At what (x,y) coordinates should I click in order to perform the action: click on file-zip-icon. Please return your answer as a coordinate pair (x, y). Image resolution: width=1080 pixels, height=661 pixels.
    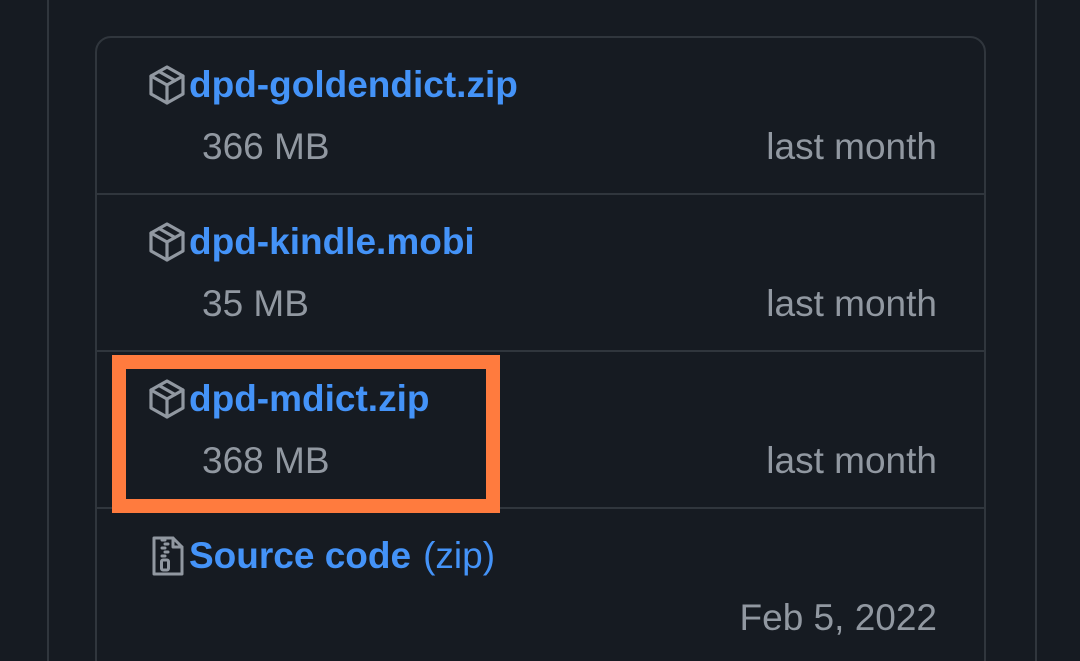
    Looking at the image, I should click on (168, 556).